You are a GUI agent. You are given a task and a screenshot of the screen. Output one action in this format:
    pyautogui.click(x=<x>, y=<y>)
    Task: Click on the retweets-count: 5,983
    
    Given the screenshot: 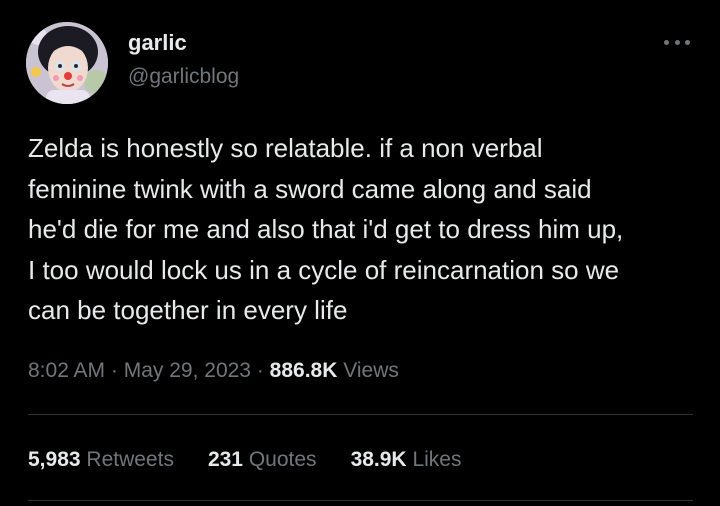 What is the action you would take?
    pyautogui.click(x=54, y=459)
    